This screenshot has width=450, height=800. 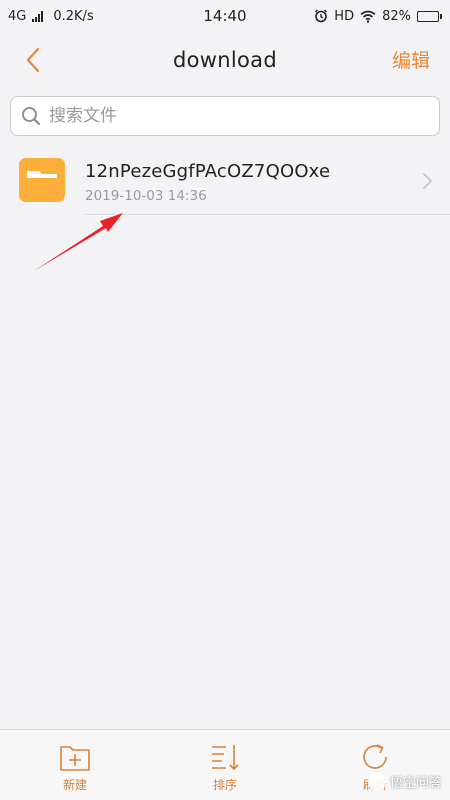 I want to click on search-icon, so click(x=31, y=116).